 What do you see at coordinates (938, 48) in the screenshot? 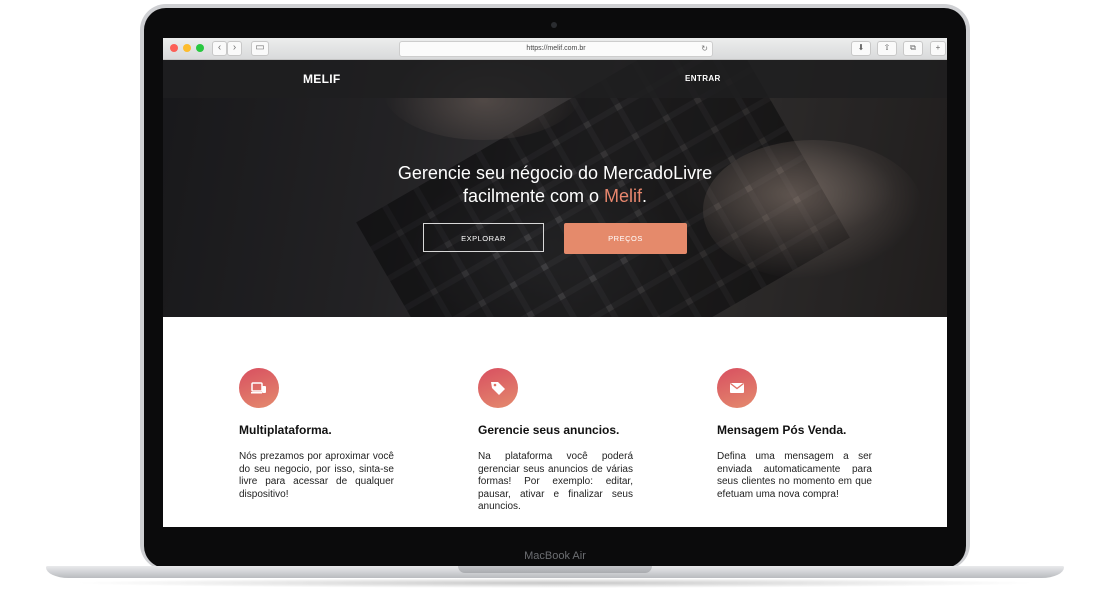
I see `new-tab-icon: +` at bounding box center [938, 48].